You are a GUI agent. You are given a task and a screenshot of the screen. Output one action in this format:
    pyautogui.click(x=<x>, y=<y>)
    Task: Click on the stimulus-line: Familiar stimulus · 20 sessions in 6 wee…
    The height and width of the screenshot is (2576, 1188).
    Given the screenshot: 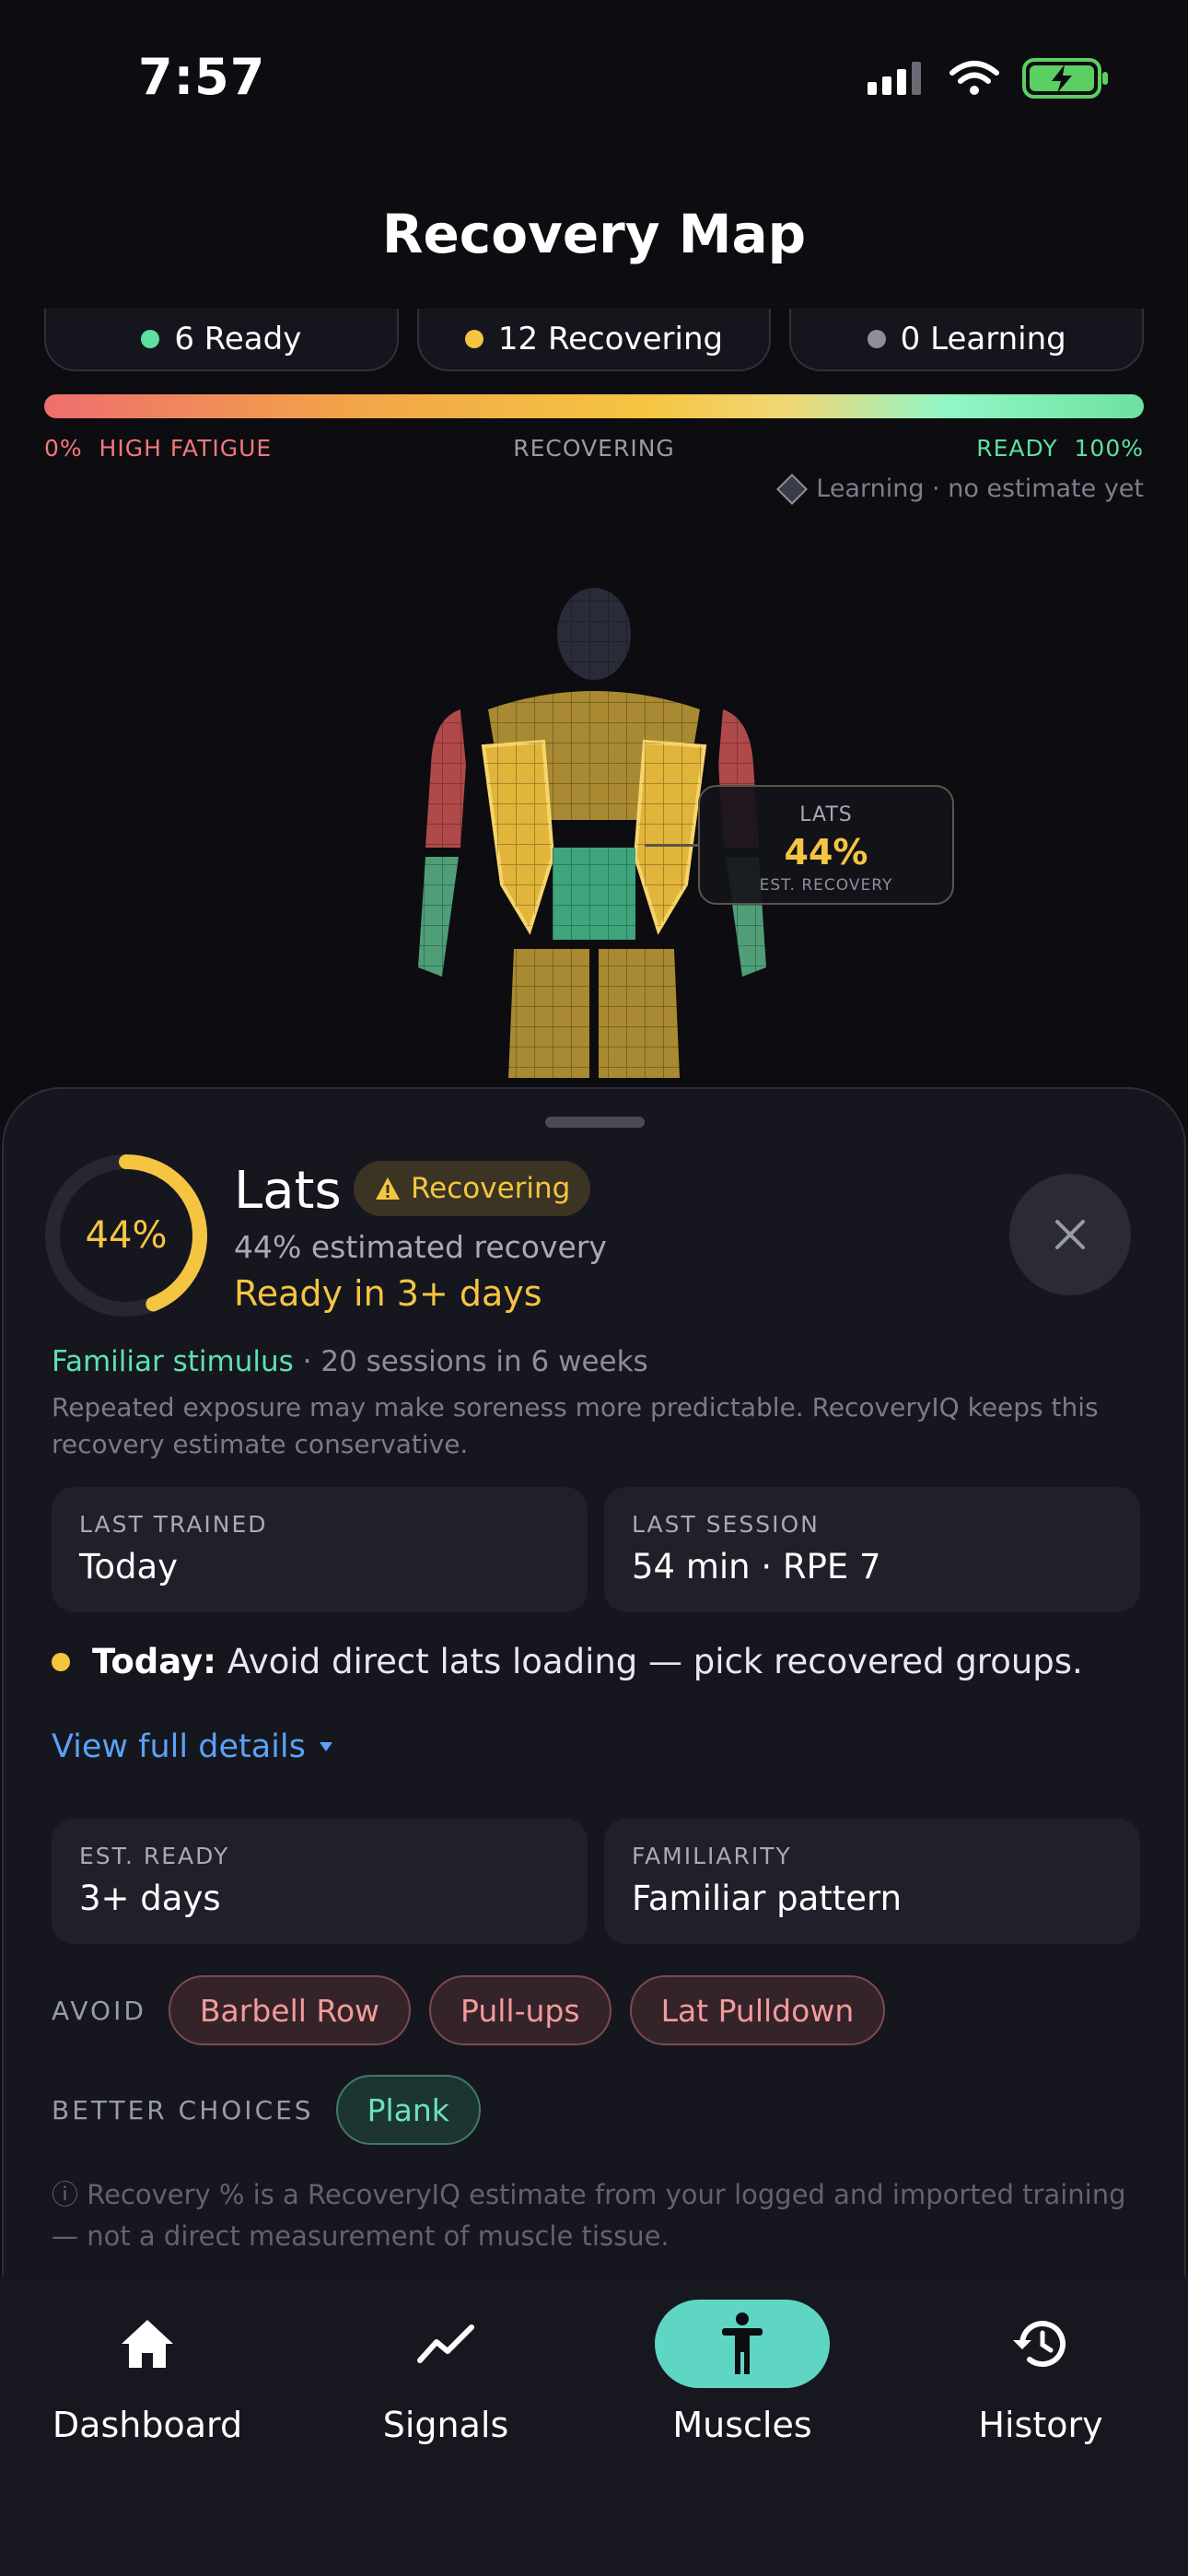 What is the action you would take?
    pyautogui.click(x=350, y=1361)
    